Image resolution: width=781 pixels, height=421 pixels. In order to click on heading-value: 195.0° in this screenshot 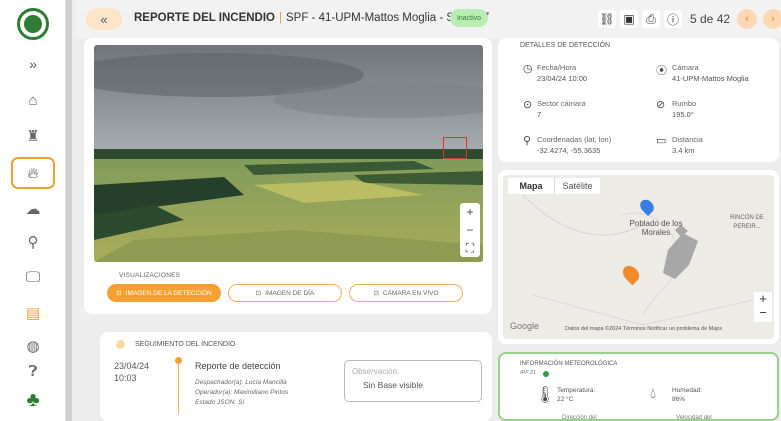, I will do `click(683, 114)`.